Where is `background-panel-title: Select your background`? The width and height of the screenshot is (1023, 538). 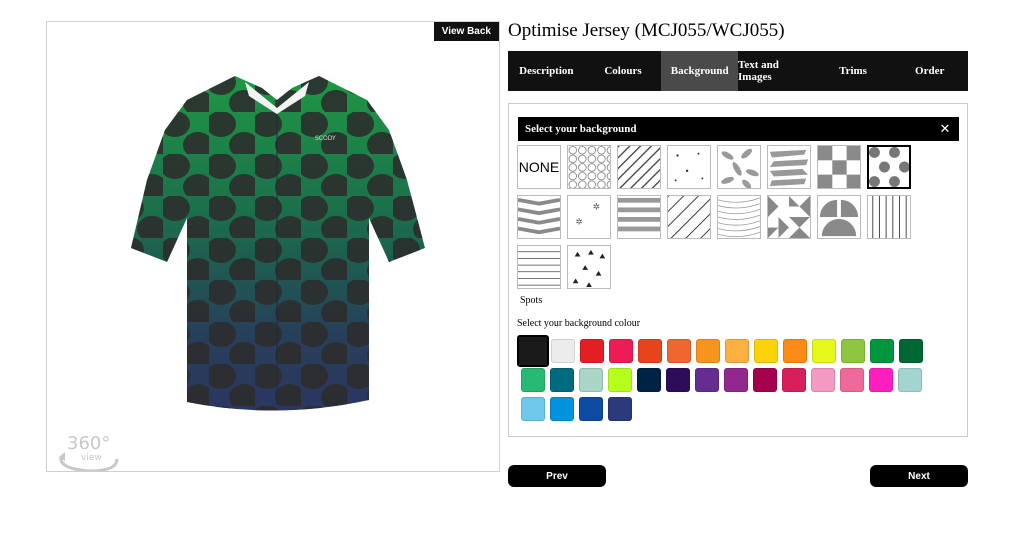 background-panel-title: Select your background is located at coordinates (581, 129).